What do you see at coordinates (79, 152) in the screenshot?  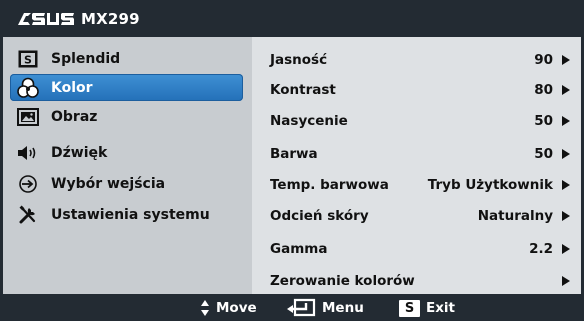 I see `sidebar-item-label: Dźwięk` at bounding box center [79, 152].